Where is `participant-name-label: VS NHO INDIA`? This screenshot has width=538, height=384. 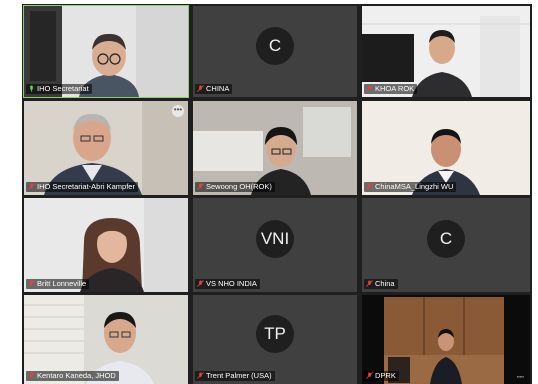 participant-name-label: VS NHO INDIA is located at coordinates (227, 284).